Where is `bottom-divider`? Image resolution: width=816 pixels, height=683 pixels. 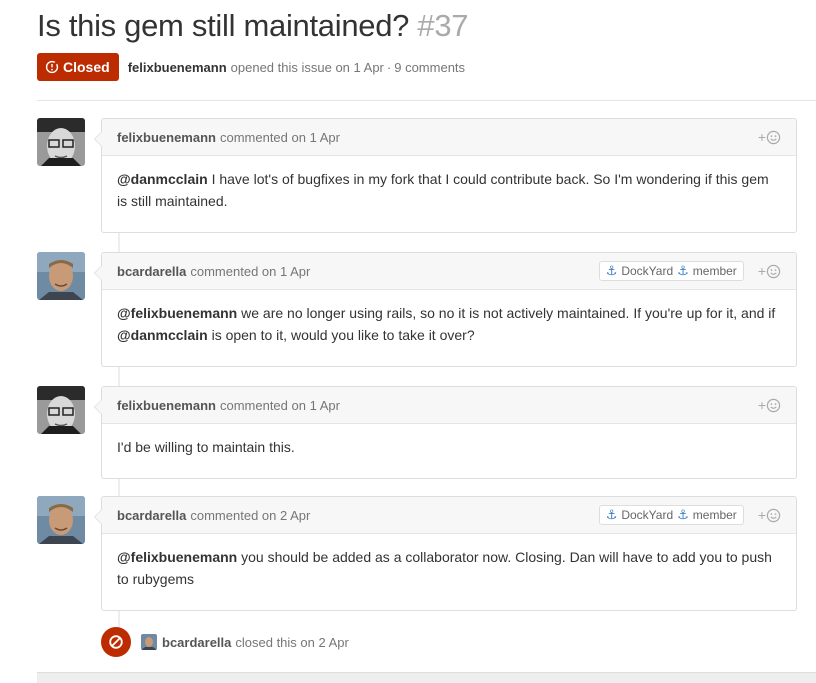 bottom-divider is located at coordinates (426, 677).